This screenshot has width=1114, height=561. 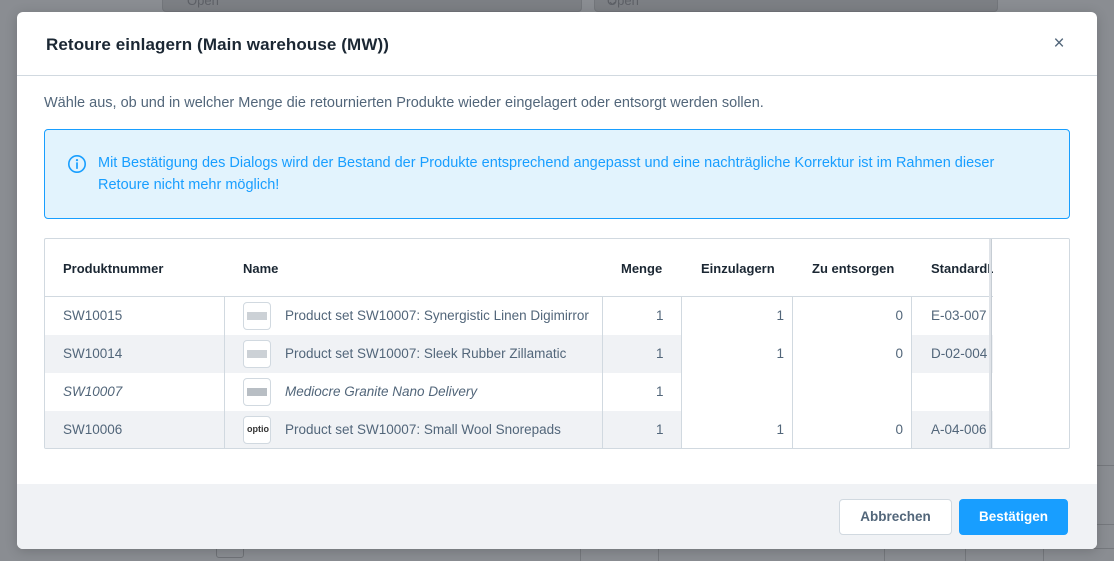 What do you see at coordinates (1013, 517) in the screenshot?
I see `confirm-button: Bestätigen` at bounding box center [1013, 517].